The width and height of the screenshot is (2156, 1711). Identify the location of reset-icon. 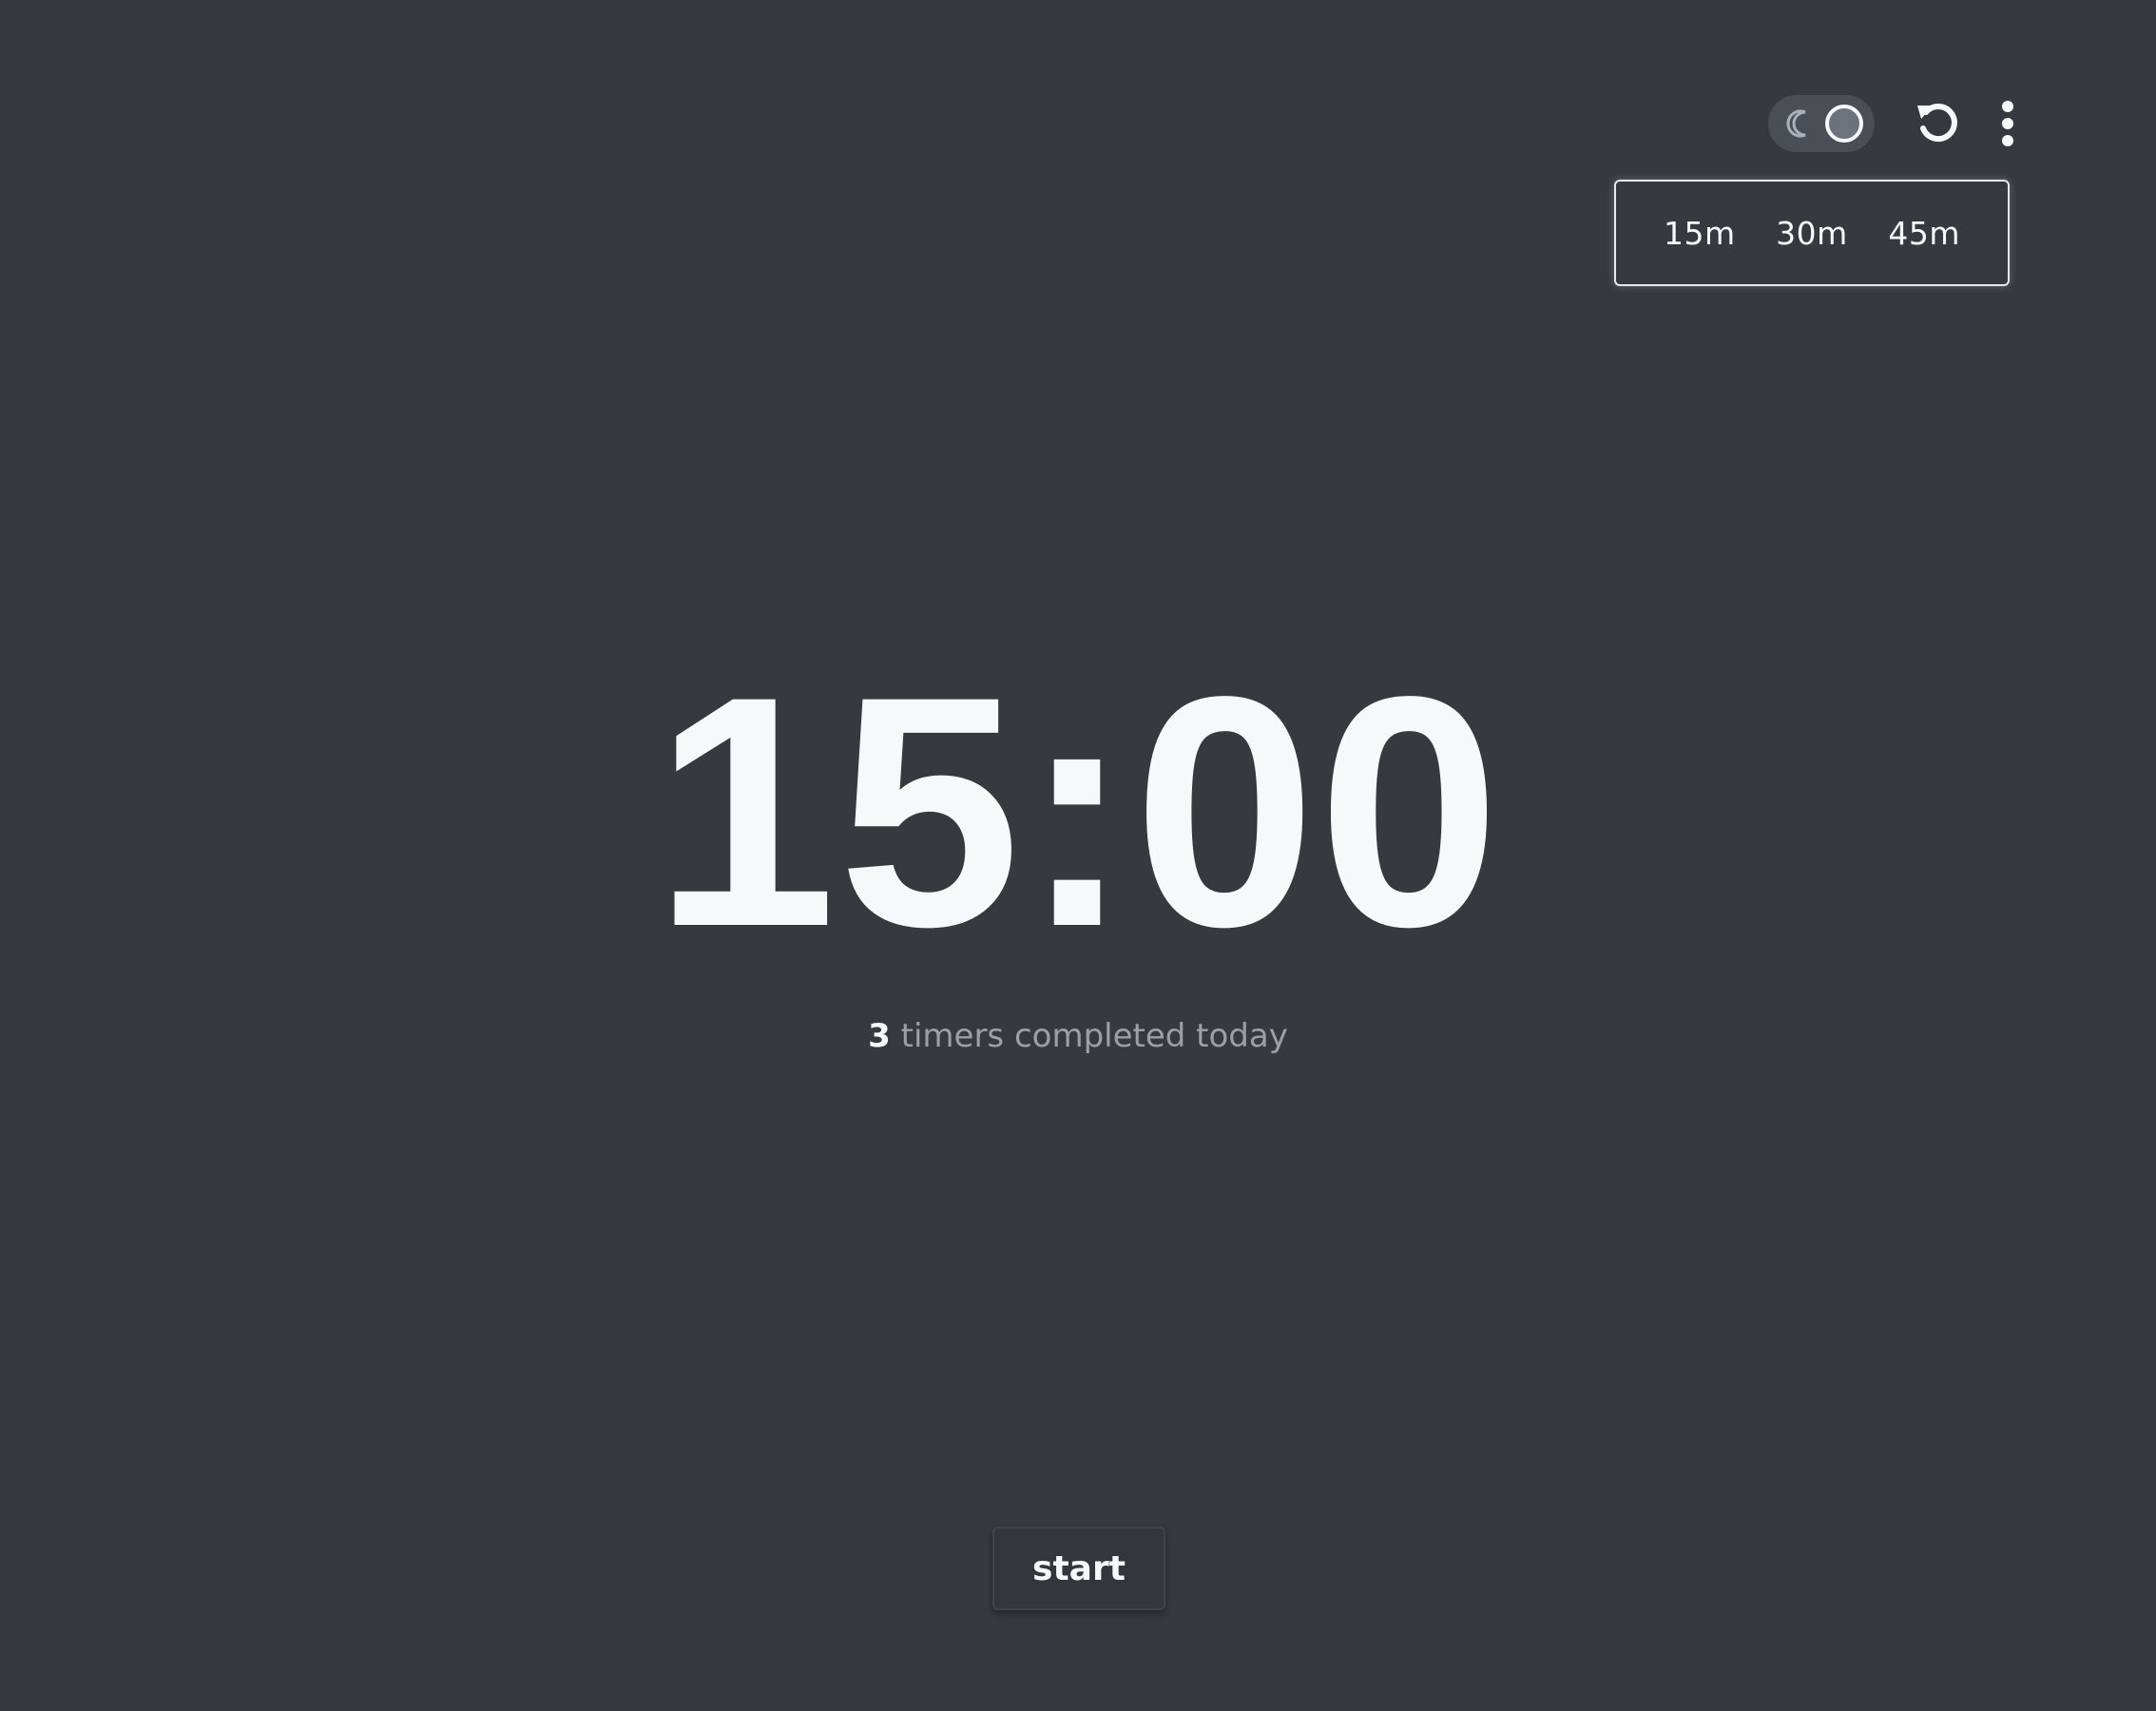
(1937, 123).